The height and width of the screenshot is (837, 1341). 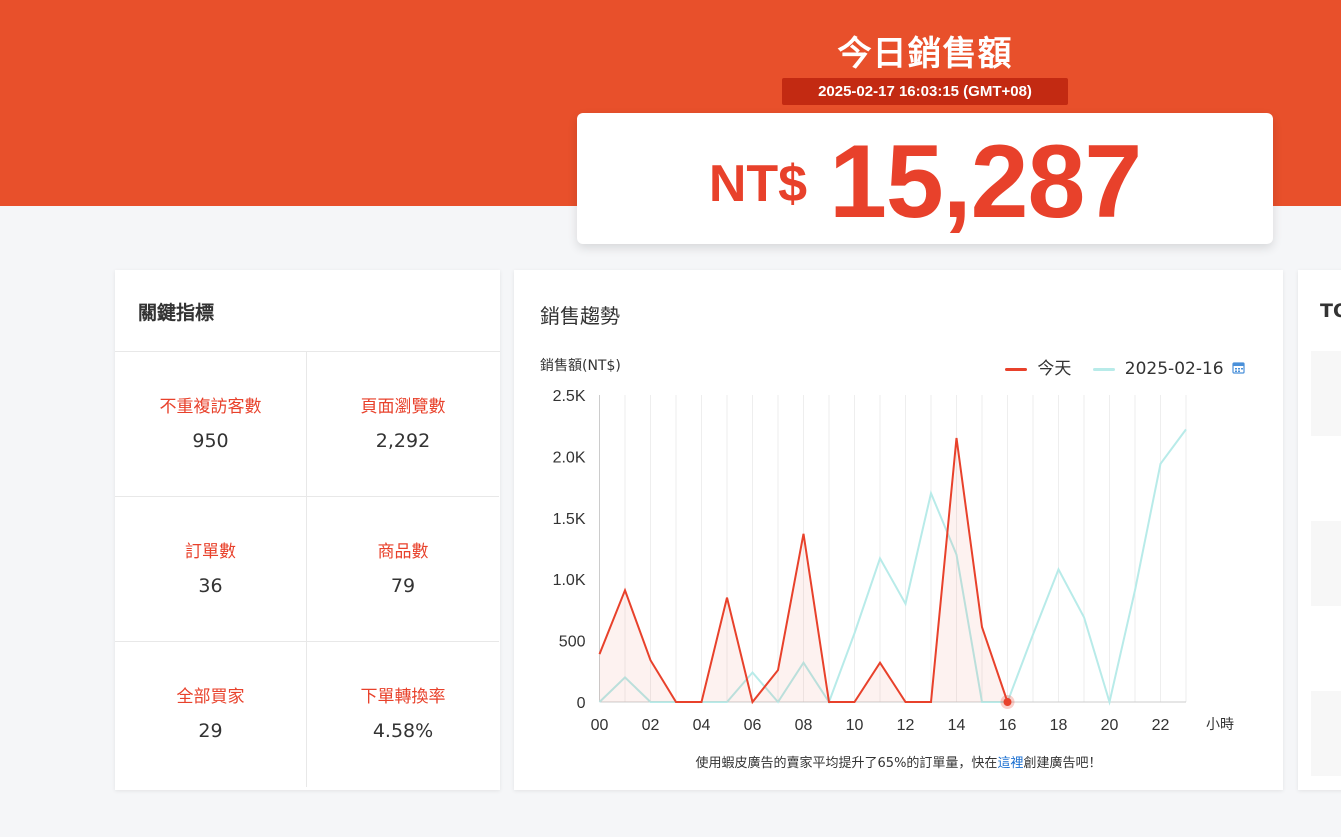 I want to click on x-tick-label: 14, so click(x=957, y=725).